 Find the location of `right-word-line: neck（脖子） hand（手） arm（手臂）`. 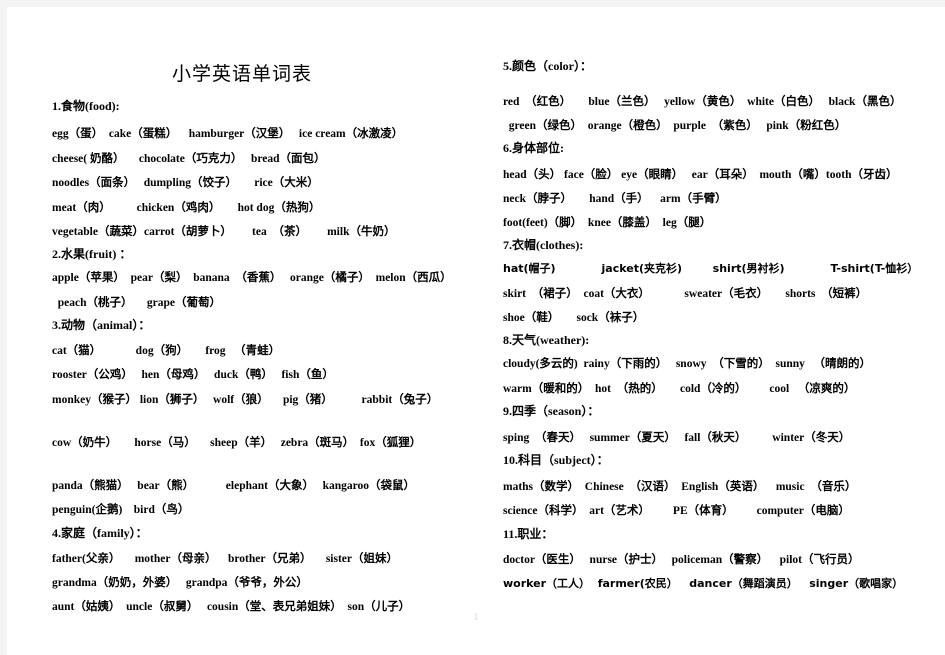

right-word-line: neck（脖子） hand（手） arm（手臂） is located at coordinates (615, 199).